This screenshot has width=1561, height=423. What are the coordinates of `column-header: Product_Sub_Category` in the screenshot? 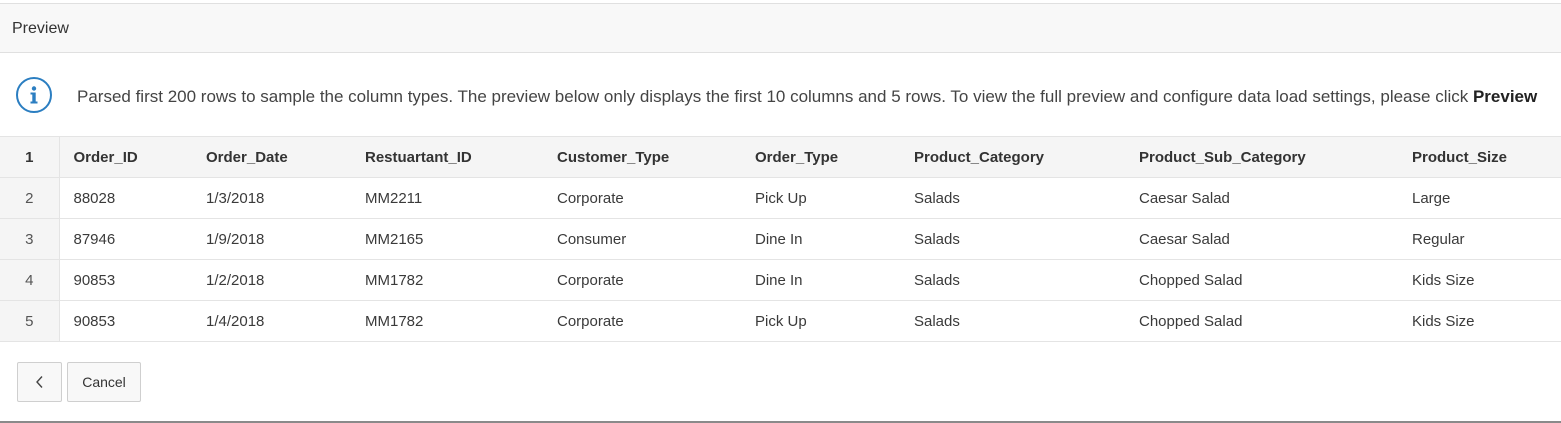 It's located at (1261, 157).